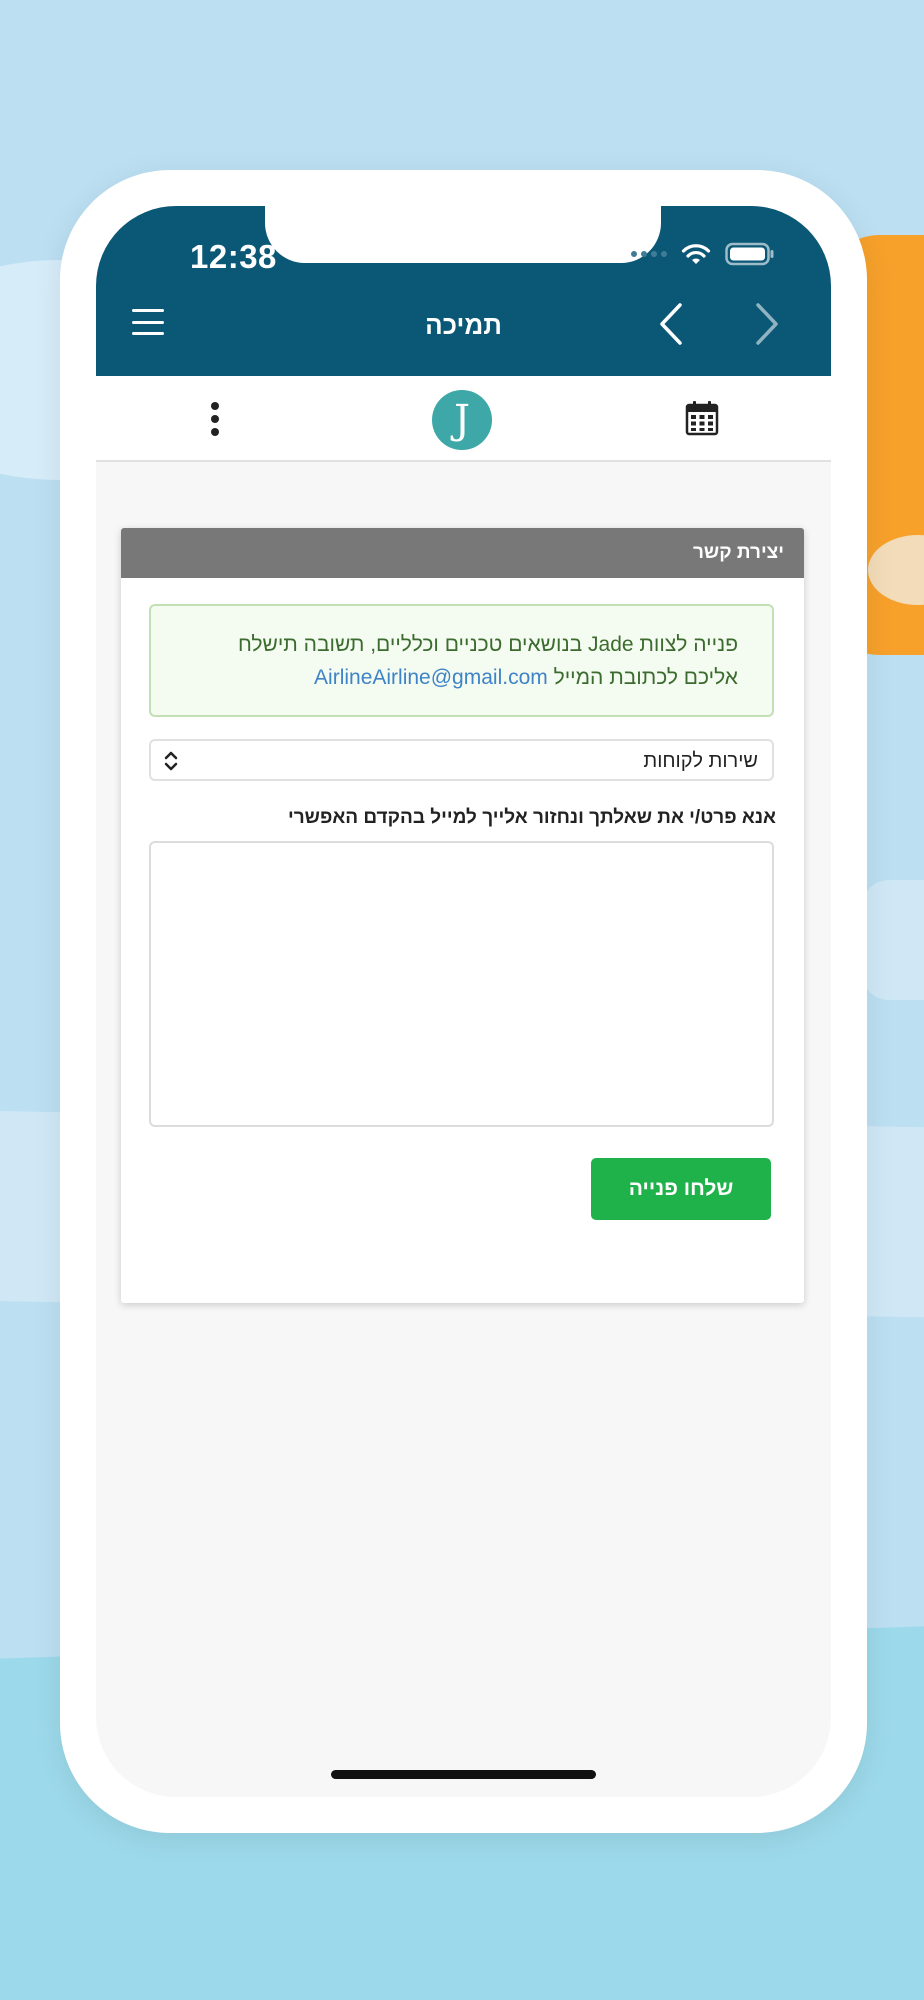 The width and height of the screenshot is (924, 2000). What do you see at coordinates (171, 761) in the screenshot?
I see `select-arrows-icon` at bounding box center [171, 761].